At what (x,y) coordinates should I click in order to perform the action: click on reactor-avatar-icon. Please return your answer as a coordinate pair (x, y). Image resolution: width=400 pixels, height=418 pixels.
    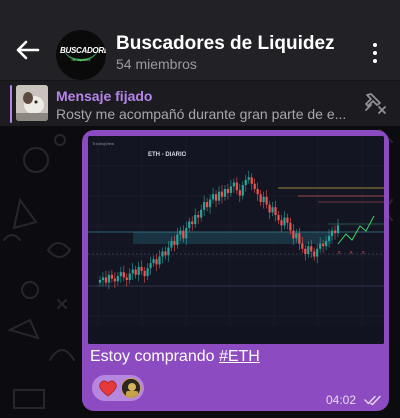
    Looking at the image, I should click on (131, 388).